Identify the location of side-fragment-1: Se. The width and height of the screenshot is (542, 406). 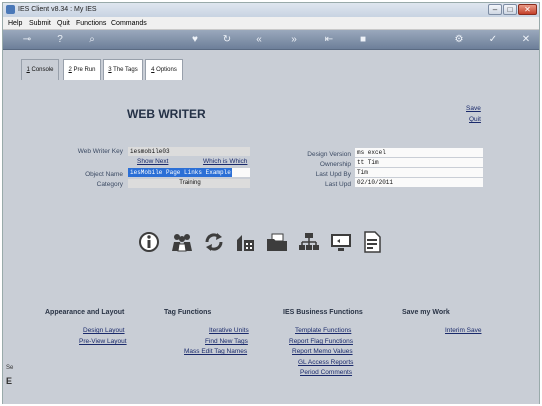
(10, 368).